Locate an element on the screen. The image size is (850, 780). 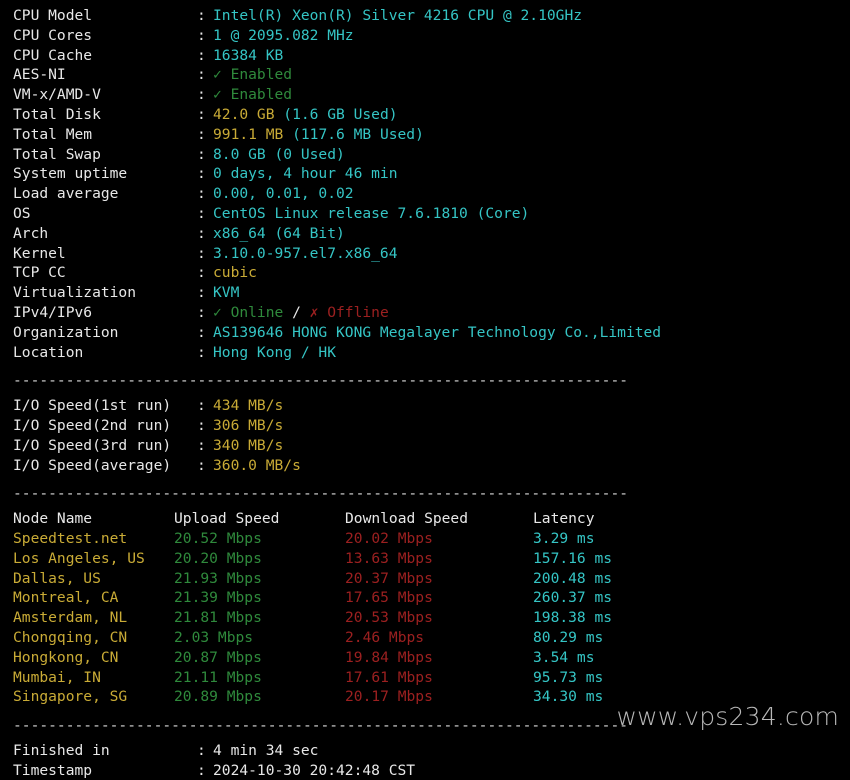
column-header-node-name: Node Name is located at coordinates (53, 519).